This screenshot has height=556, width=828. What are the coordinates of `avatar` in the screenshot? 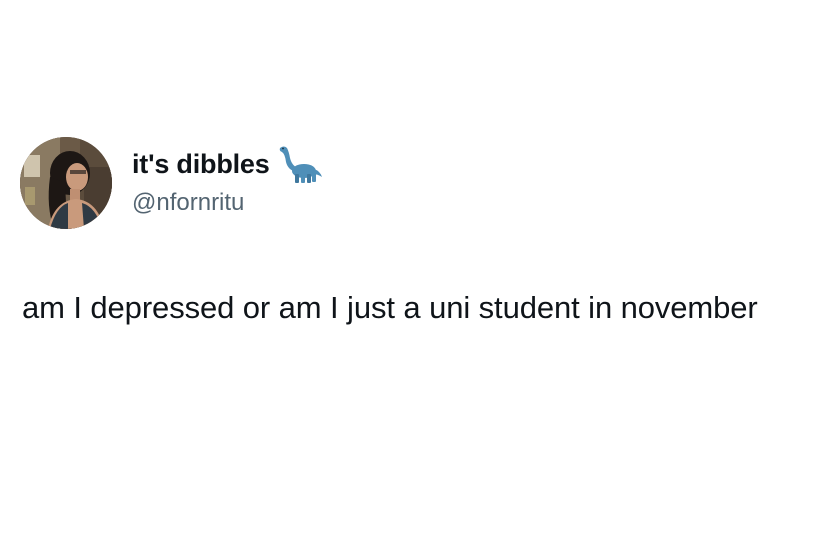 It's located at (66, 183).